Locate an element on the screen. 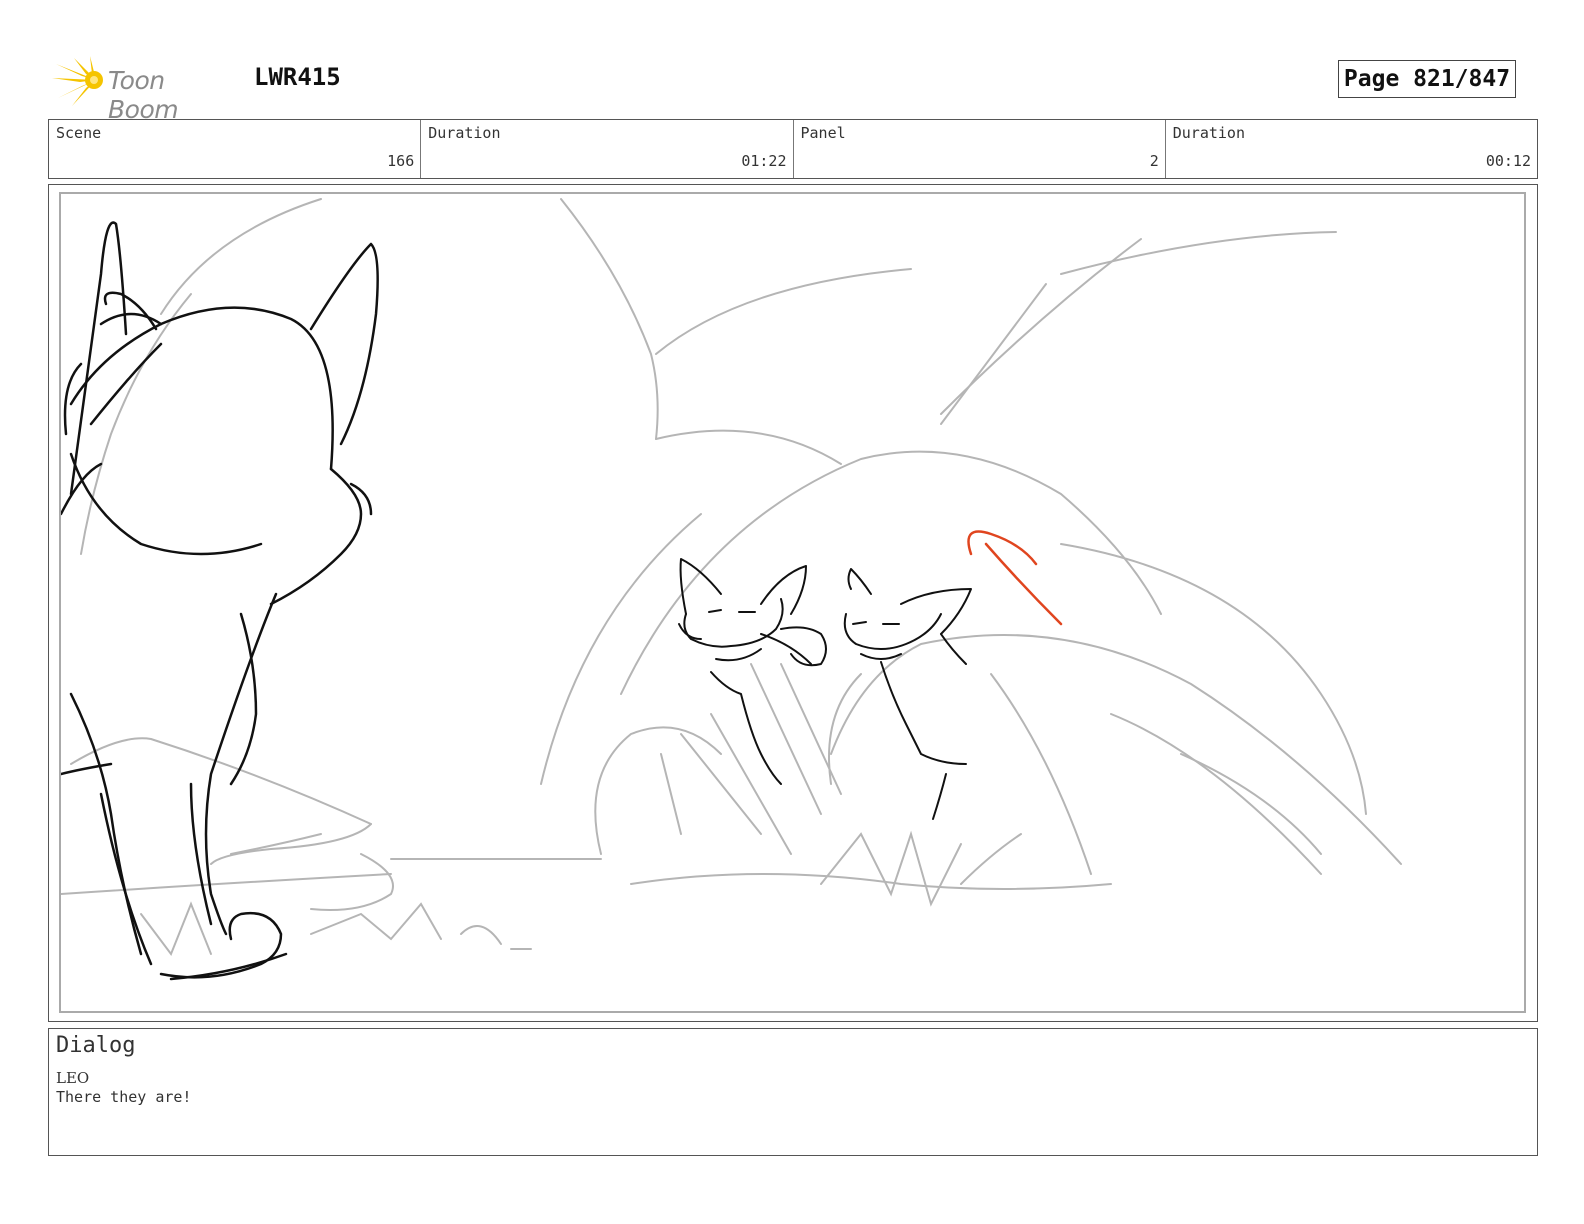 Image resolution: width=1584 pixels, height=1224 pixels. panel-duration-cell: Duration 00:12 is located at coordinates (1351, 149).